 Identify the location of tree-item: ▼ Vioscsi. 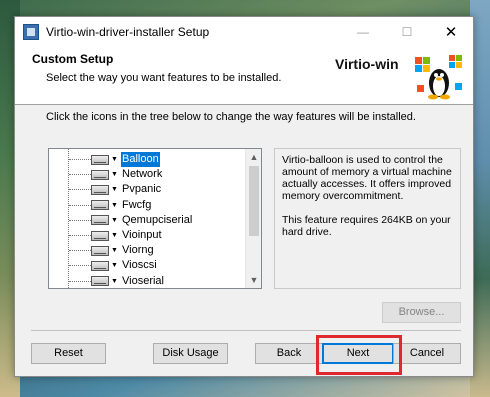
(148, 265).